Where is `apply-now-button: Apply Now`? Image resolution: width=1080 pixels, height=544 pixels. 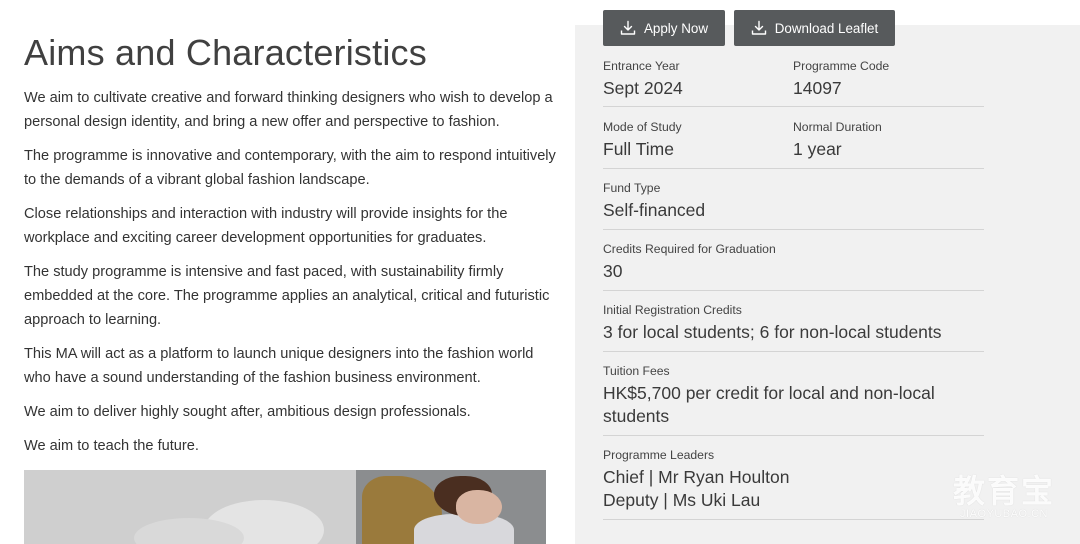
apply-now-button: Apply Now is located at coordinates (664, 28).